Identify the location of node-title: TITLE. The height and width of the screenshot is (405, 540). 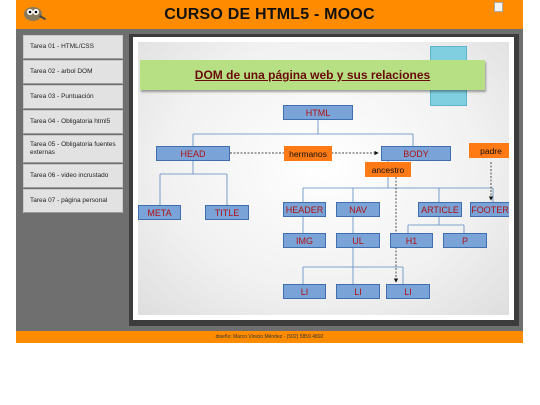
(227, 212).